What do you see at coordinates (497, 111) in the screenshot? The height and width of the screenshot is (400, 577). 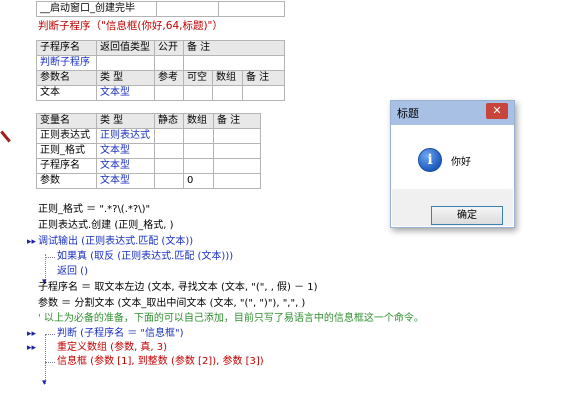 I see `close-icon: ✕` at bounding box center [497, 111].